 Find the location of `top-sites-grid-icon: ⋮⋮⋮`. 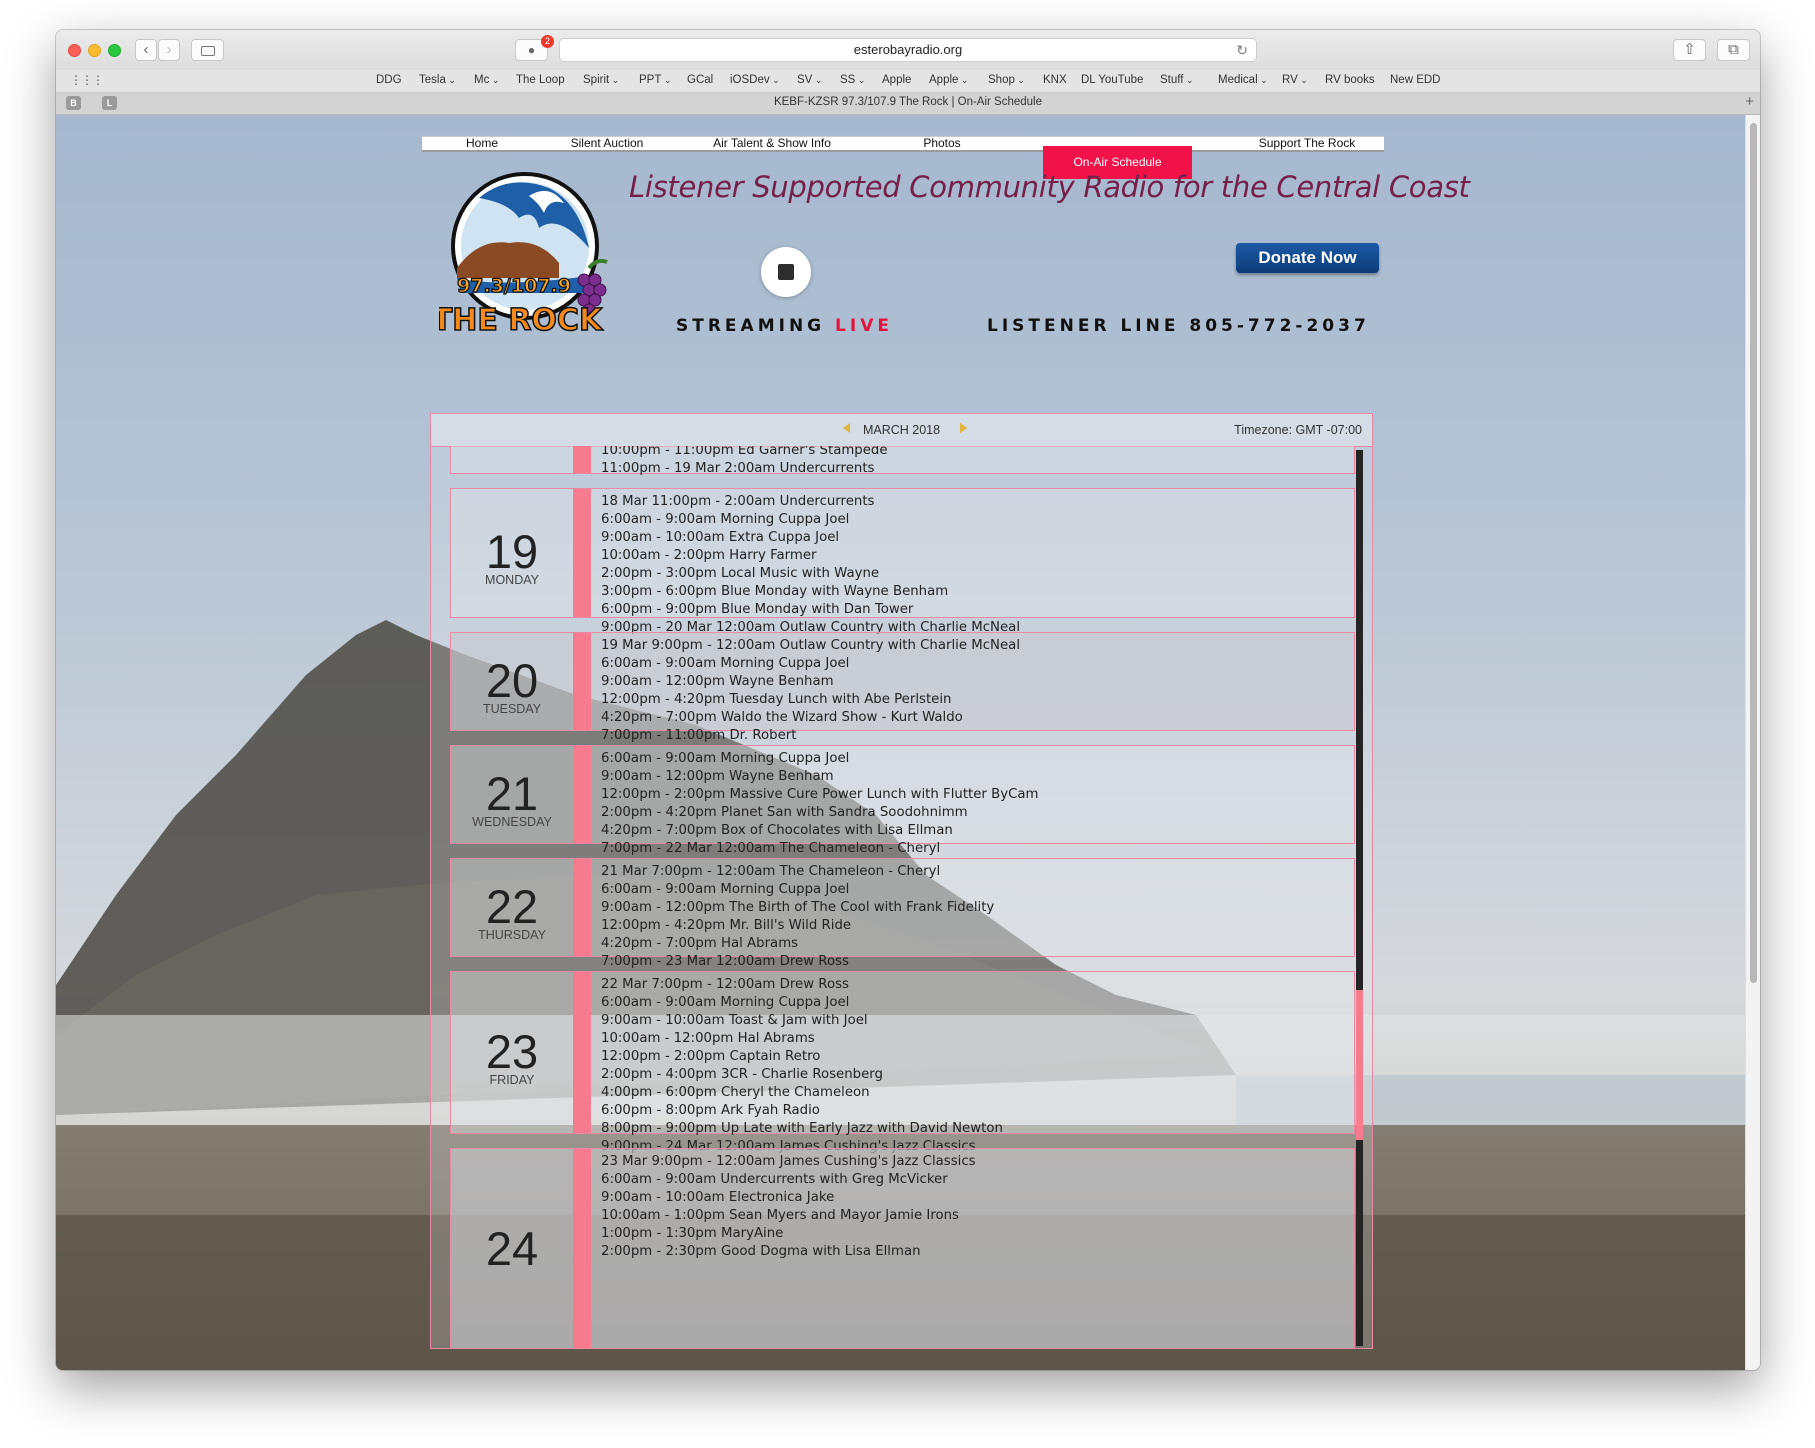

top-sites-grid-icon: ⋮⋮⋮ is located at coordinates (87, 80).